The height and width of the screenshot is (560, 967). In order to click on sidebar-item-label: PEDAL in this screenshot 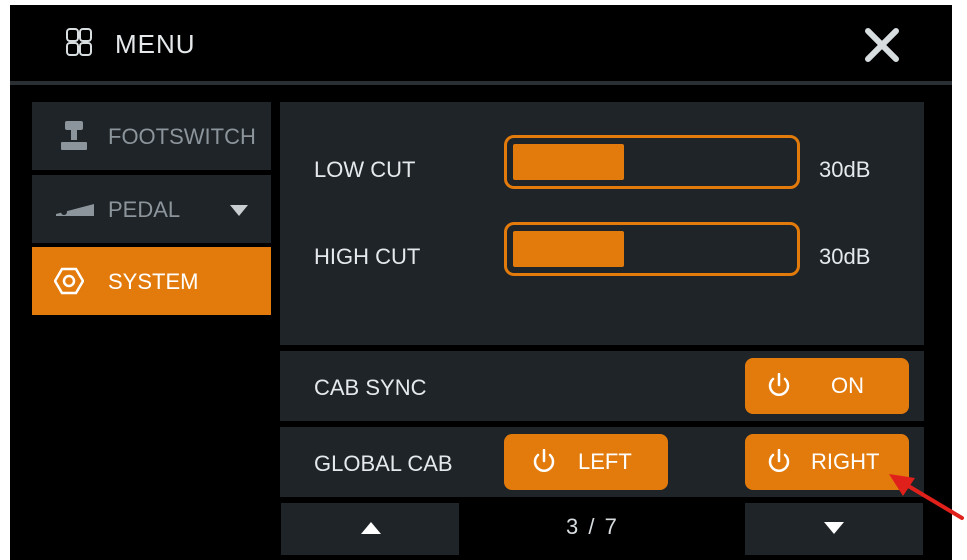, I will do `click(144, 209)`.